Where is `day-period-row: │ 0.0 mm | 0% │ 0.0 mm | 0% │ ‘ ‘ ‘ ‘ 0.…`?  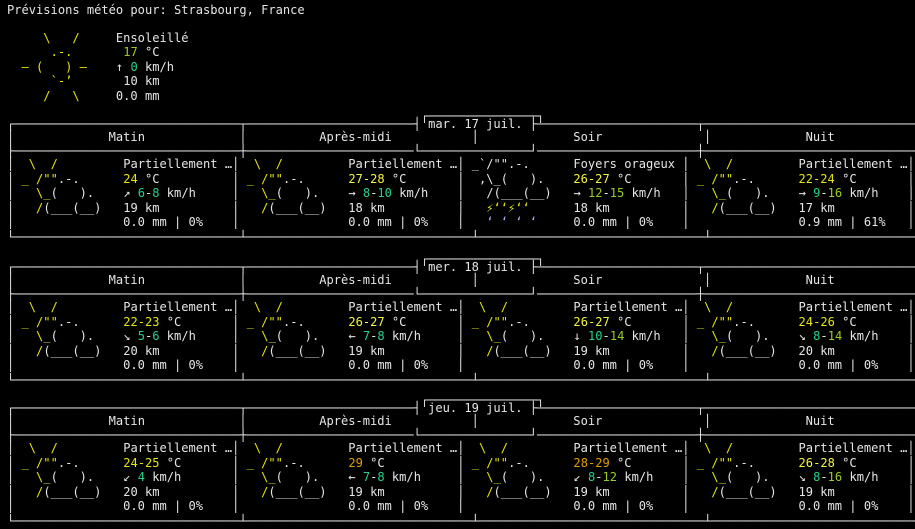
day-period-row: │ 0.0 mm | 0% │ 0.0 mm | 0% │ ‘ ‘ ‘ ‘ 0.… is located at coordinates (461, 222).